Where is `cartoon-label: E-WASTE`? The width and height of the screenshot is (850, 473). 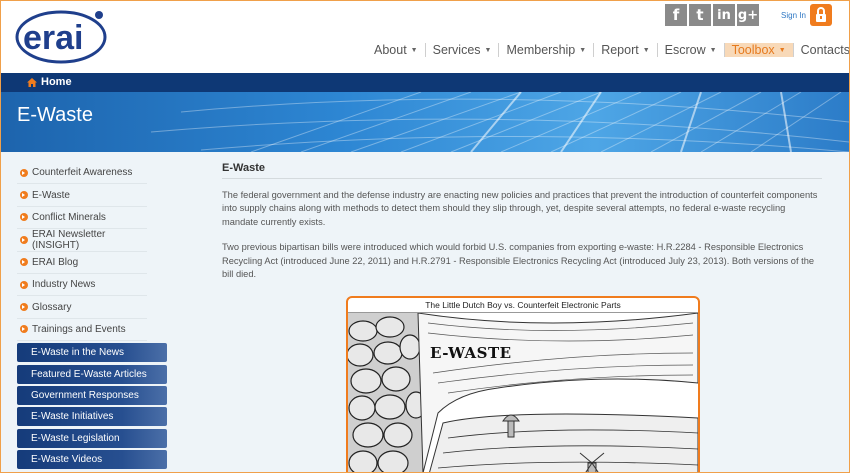 cartoon-label: E-WASTE is located at coordinates (471, 353).